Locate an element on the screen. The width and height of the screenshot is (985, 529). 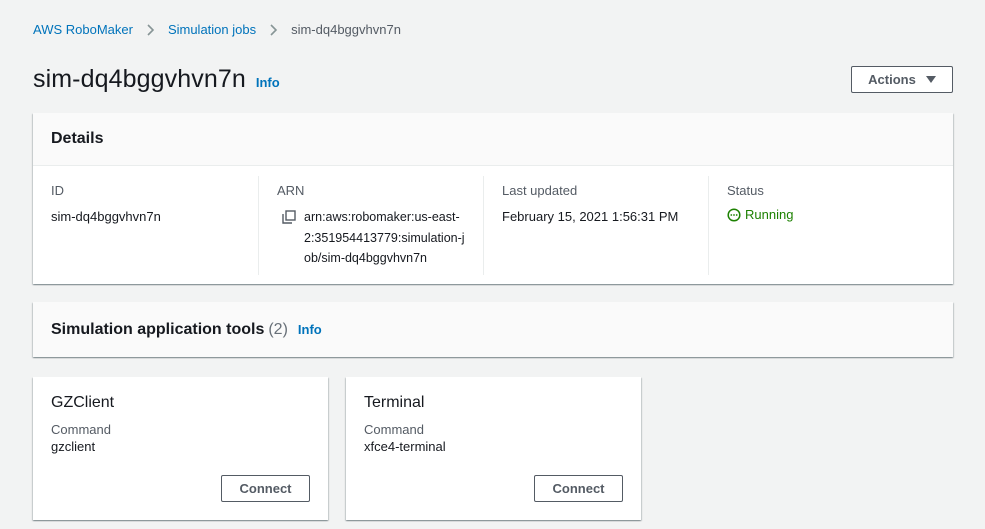
page-title: sim-dq4bggvhvn7n is located at coordinates (139, 78).